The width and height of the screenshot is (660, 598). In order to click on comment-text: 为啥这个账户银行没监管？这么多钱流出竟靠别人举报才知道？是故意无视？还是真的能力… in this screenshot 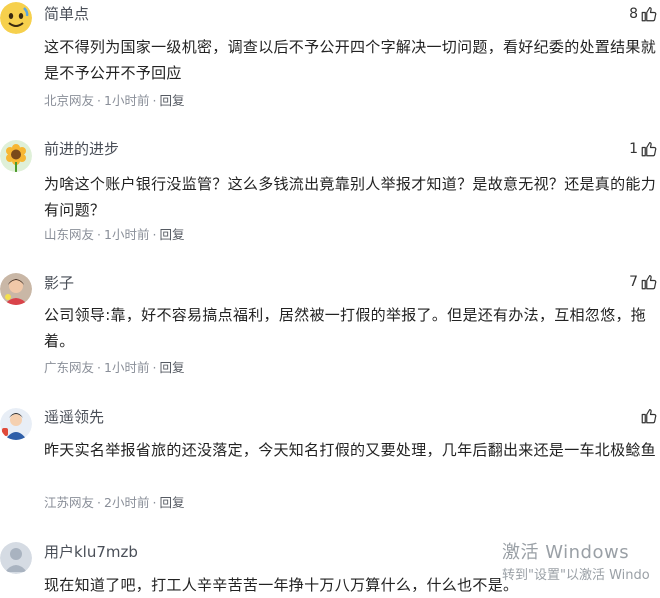, I will do `click(350, 197)`.